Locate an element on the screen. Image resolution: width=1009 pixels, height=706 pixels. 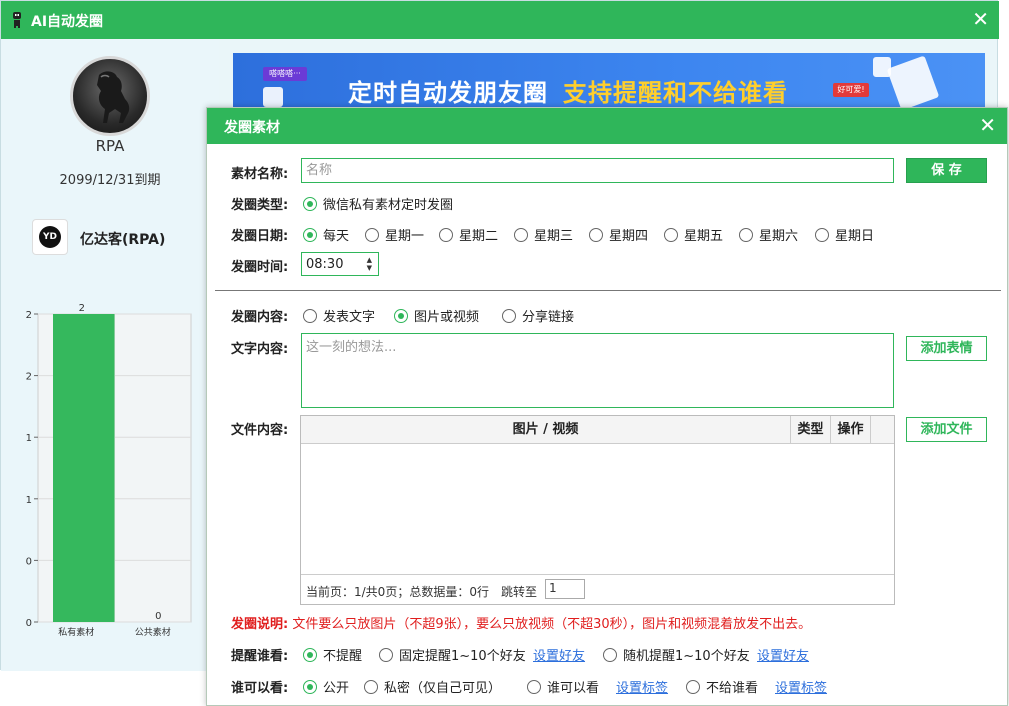
visible-radio-1: 私密（仅自己可见） is located at coordinates (432, 686).